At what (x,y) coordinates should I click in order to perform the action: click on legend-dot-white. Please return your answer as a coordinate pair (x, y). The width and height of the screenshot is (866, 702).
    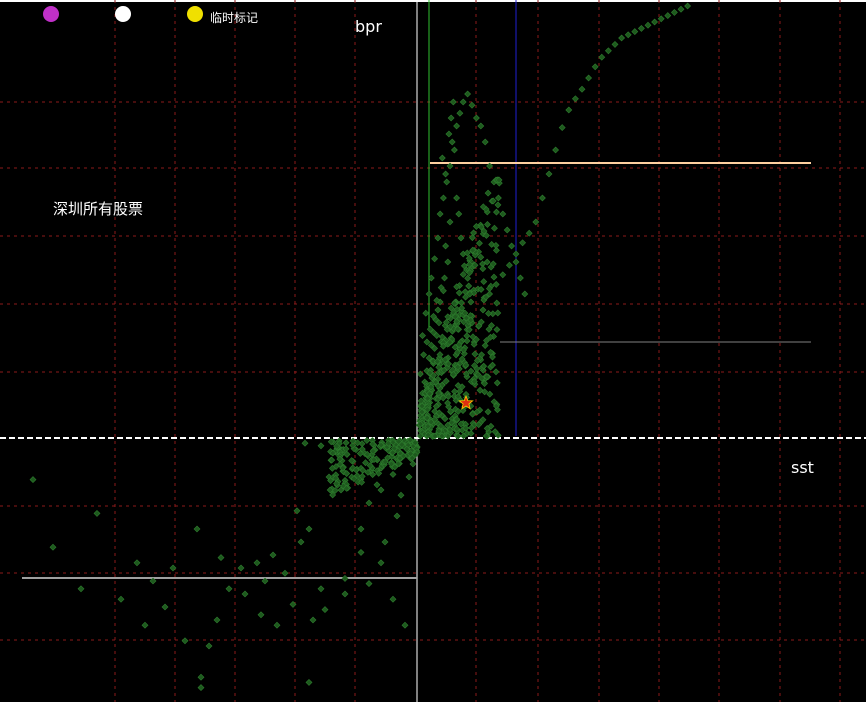
    Looking at the image, I should click on (123, 14).